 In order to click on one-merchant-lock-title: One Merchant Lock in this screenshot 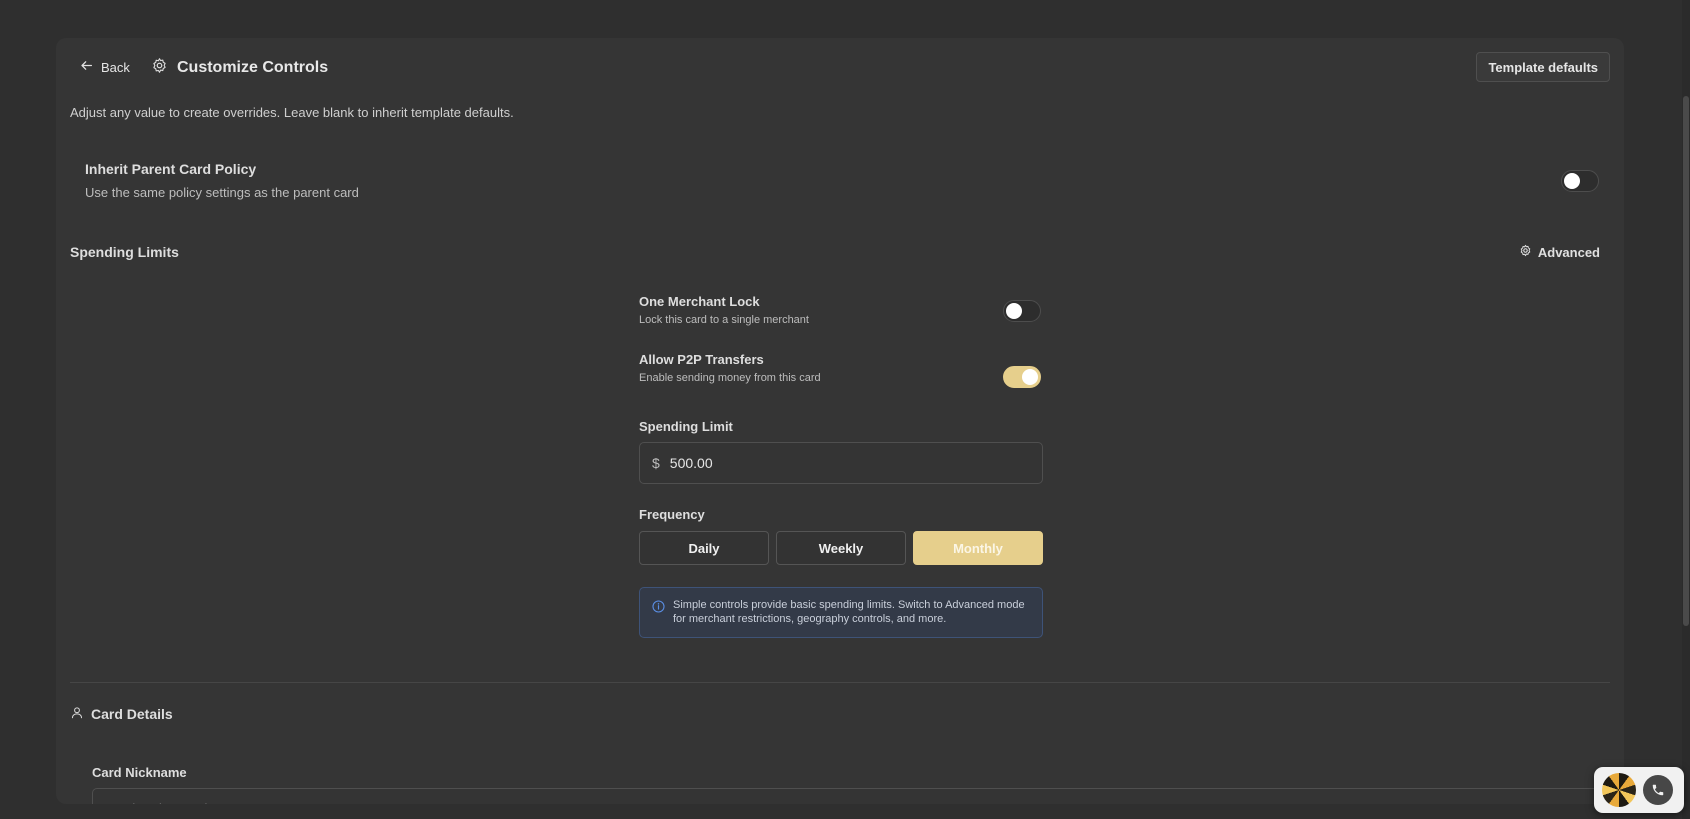, I will do `click(699, 301)`.